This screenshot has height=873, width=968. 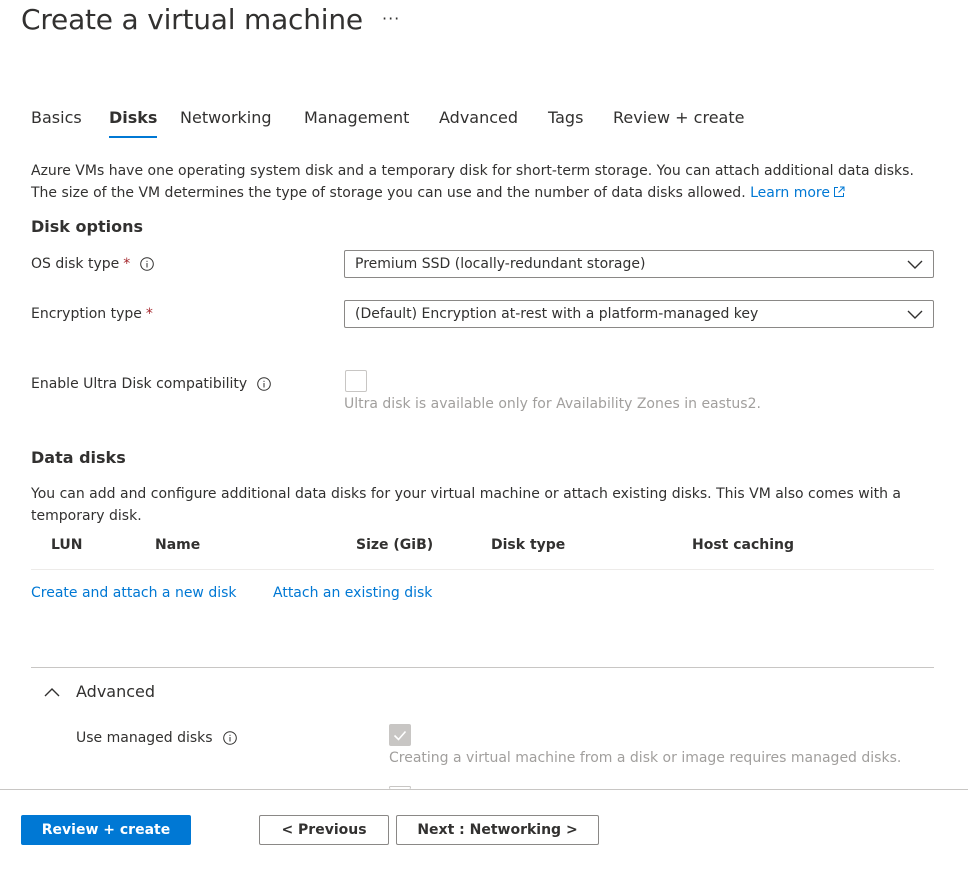 What do you see at coordinates (87, 226) in the screenshot?
I see `disk-options-heading: Disk options` at bounding box center [87, 226].